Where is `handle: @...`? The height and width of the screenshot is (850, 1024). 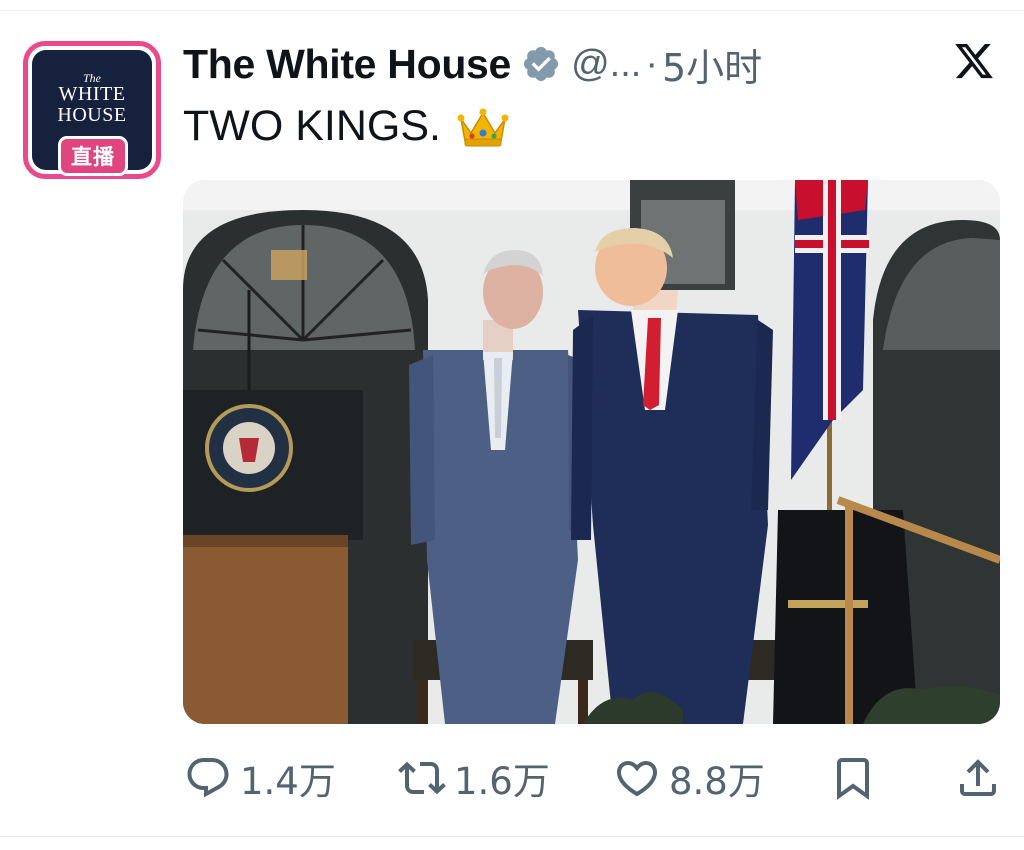
handle: @... is located at coordinates (606, 64).